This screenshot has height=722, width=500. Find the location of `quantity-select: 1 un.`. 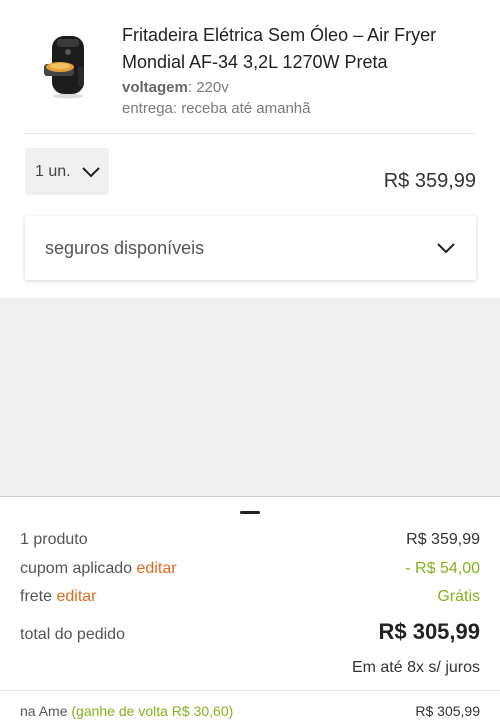

quantity-select: 1 un. is located at coordinates (67, 171).